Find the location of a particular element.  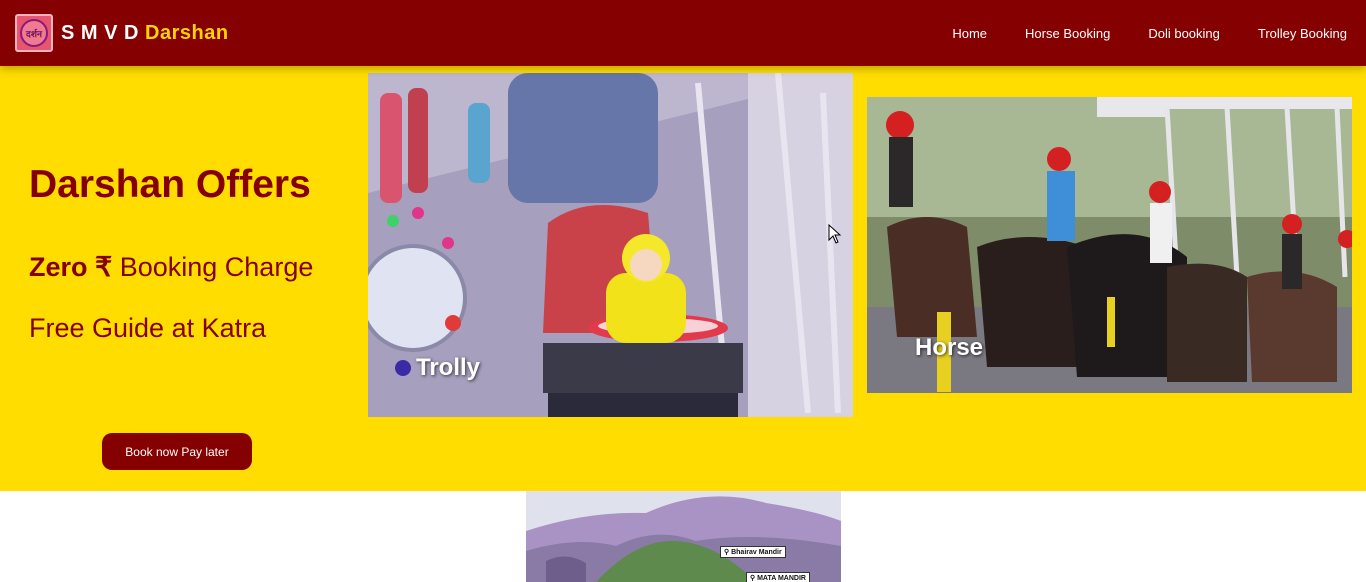

mountain-illustration is located at coordinates (683, 536).